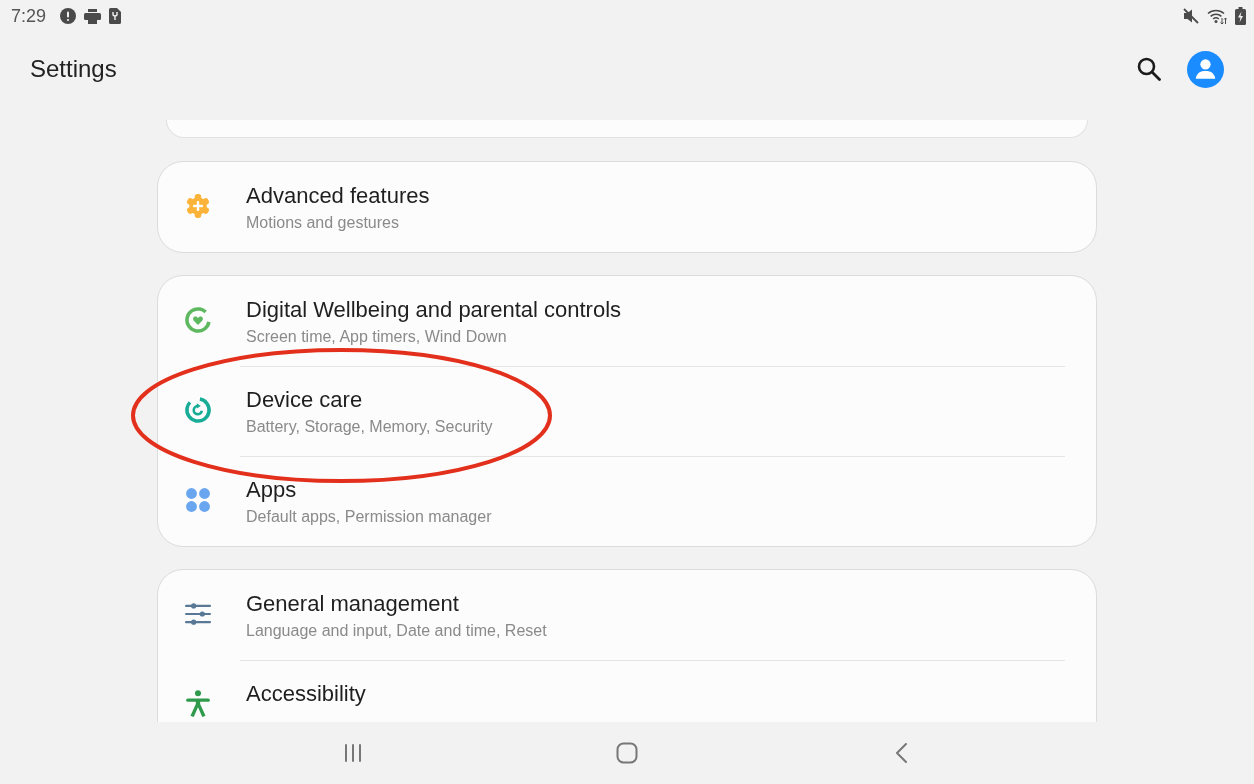 The image size is (1254, 784). What do you see at coordinates (1191, 16) in the screenshot?
I see `muted-speaker-icon` at bounding box center [1191, 16].